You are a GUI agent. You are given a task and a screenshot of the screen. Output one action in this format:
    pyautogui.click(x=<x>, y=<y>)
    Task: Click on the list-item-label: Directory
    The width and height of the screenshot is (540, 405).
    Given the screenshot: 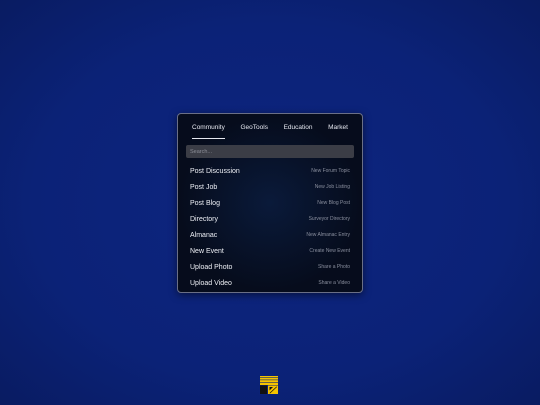 What is the action you would take?
    pyautogui.click(x=204, y=219)
    